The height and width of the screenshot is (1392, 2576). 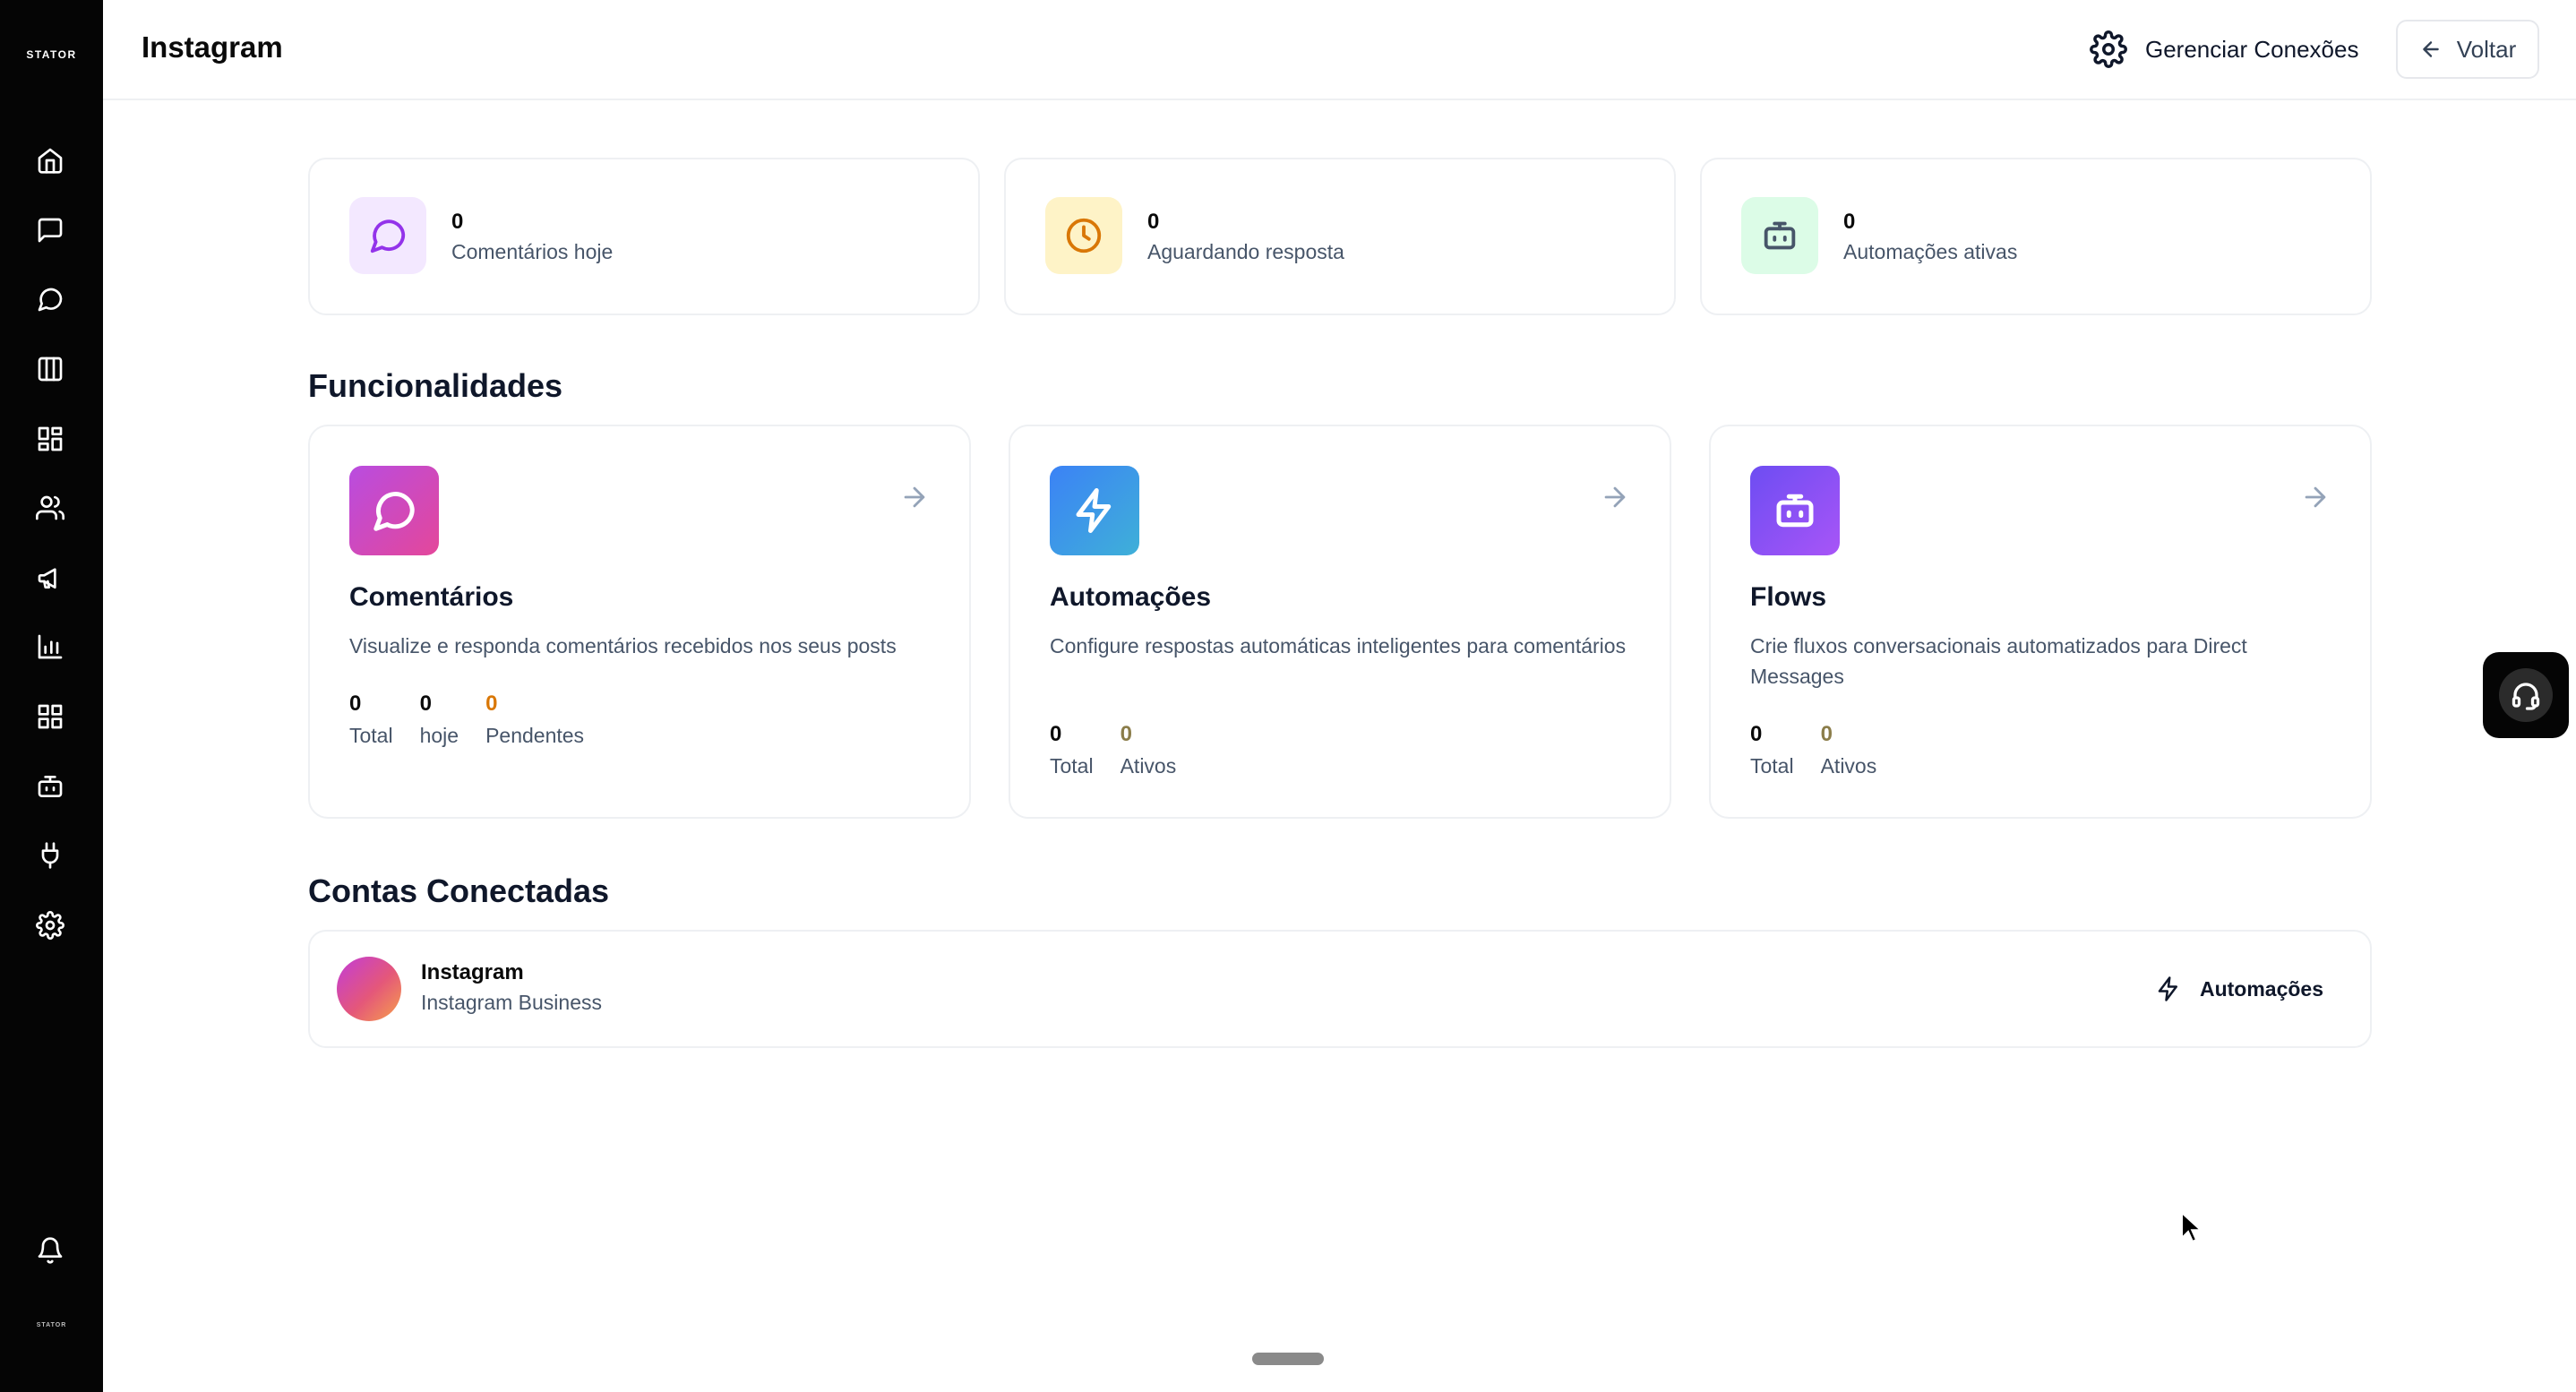 I want to click on sidebar-item-integrations, so click(x=50, y=855).